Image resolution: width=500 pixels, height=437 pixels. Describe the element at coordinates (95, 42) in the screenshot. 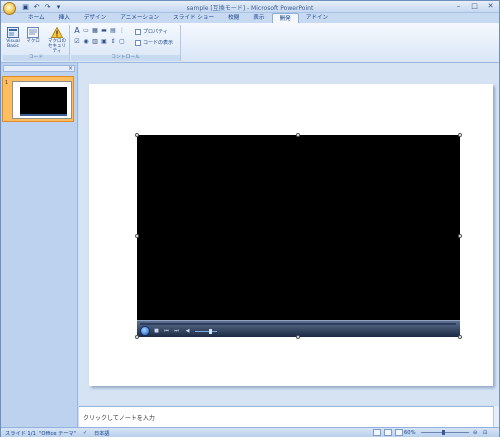

I see `listbox-control-icon: ▥` at that location.